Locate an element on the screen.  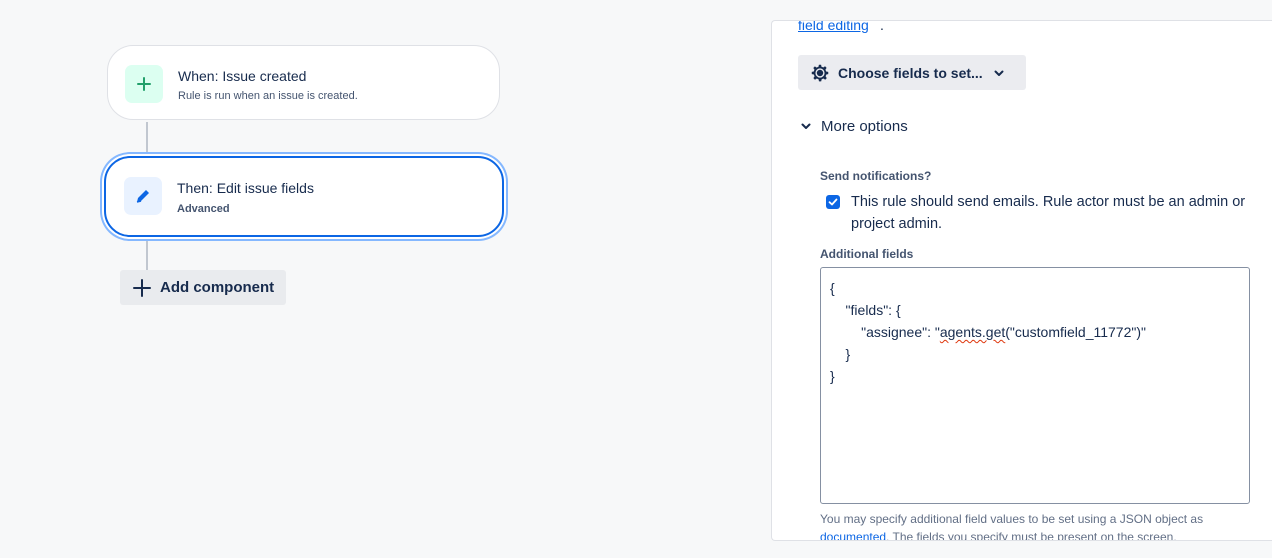
additional-fields-label: Additional fields is located at coordinates (867, 254).